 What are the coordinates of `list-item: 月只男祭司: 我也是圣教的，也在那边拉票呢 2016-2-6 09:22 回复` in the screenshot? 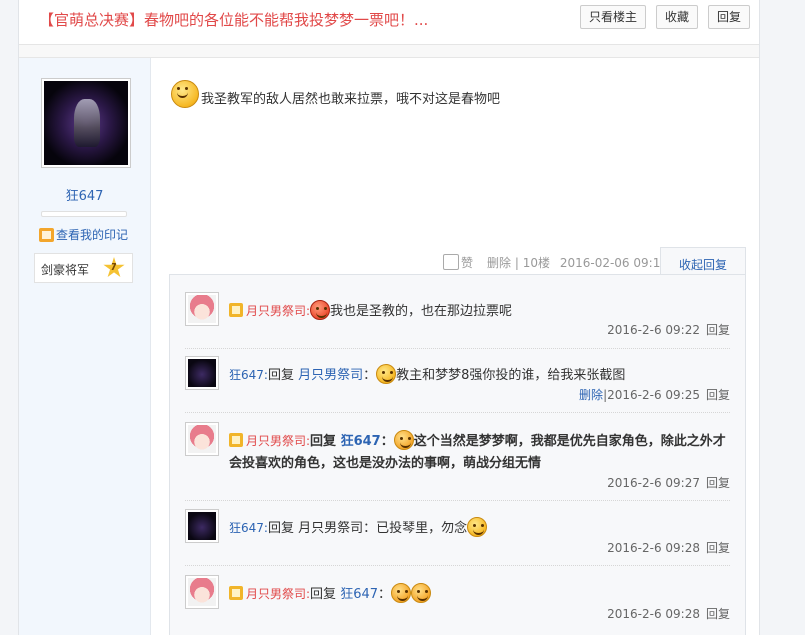 It's located at (457, 320).